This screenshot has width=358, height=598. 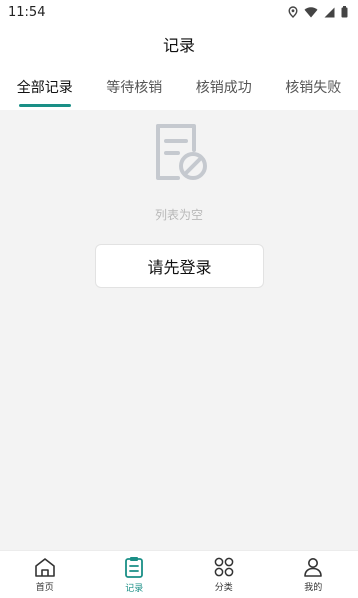 I want to click on tab-label: 核销成功, so click(x=223, y=88).